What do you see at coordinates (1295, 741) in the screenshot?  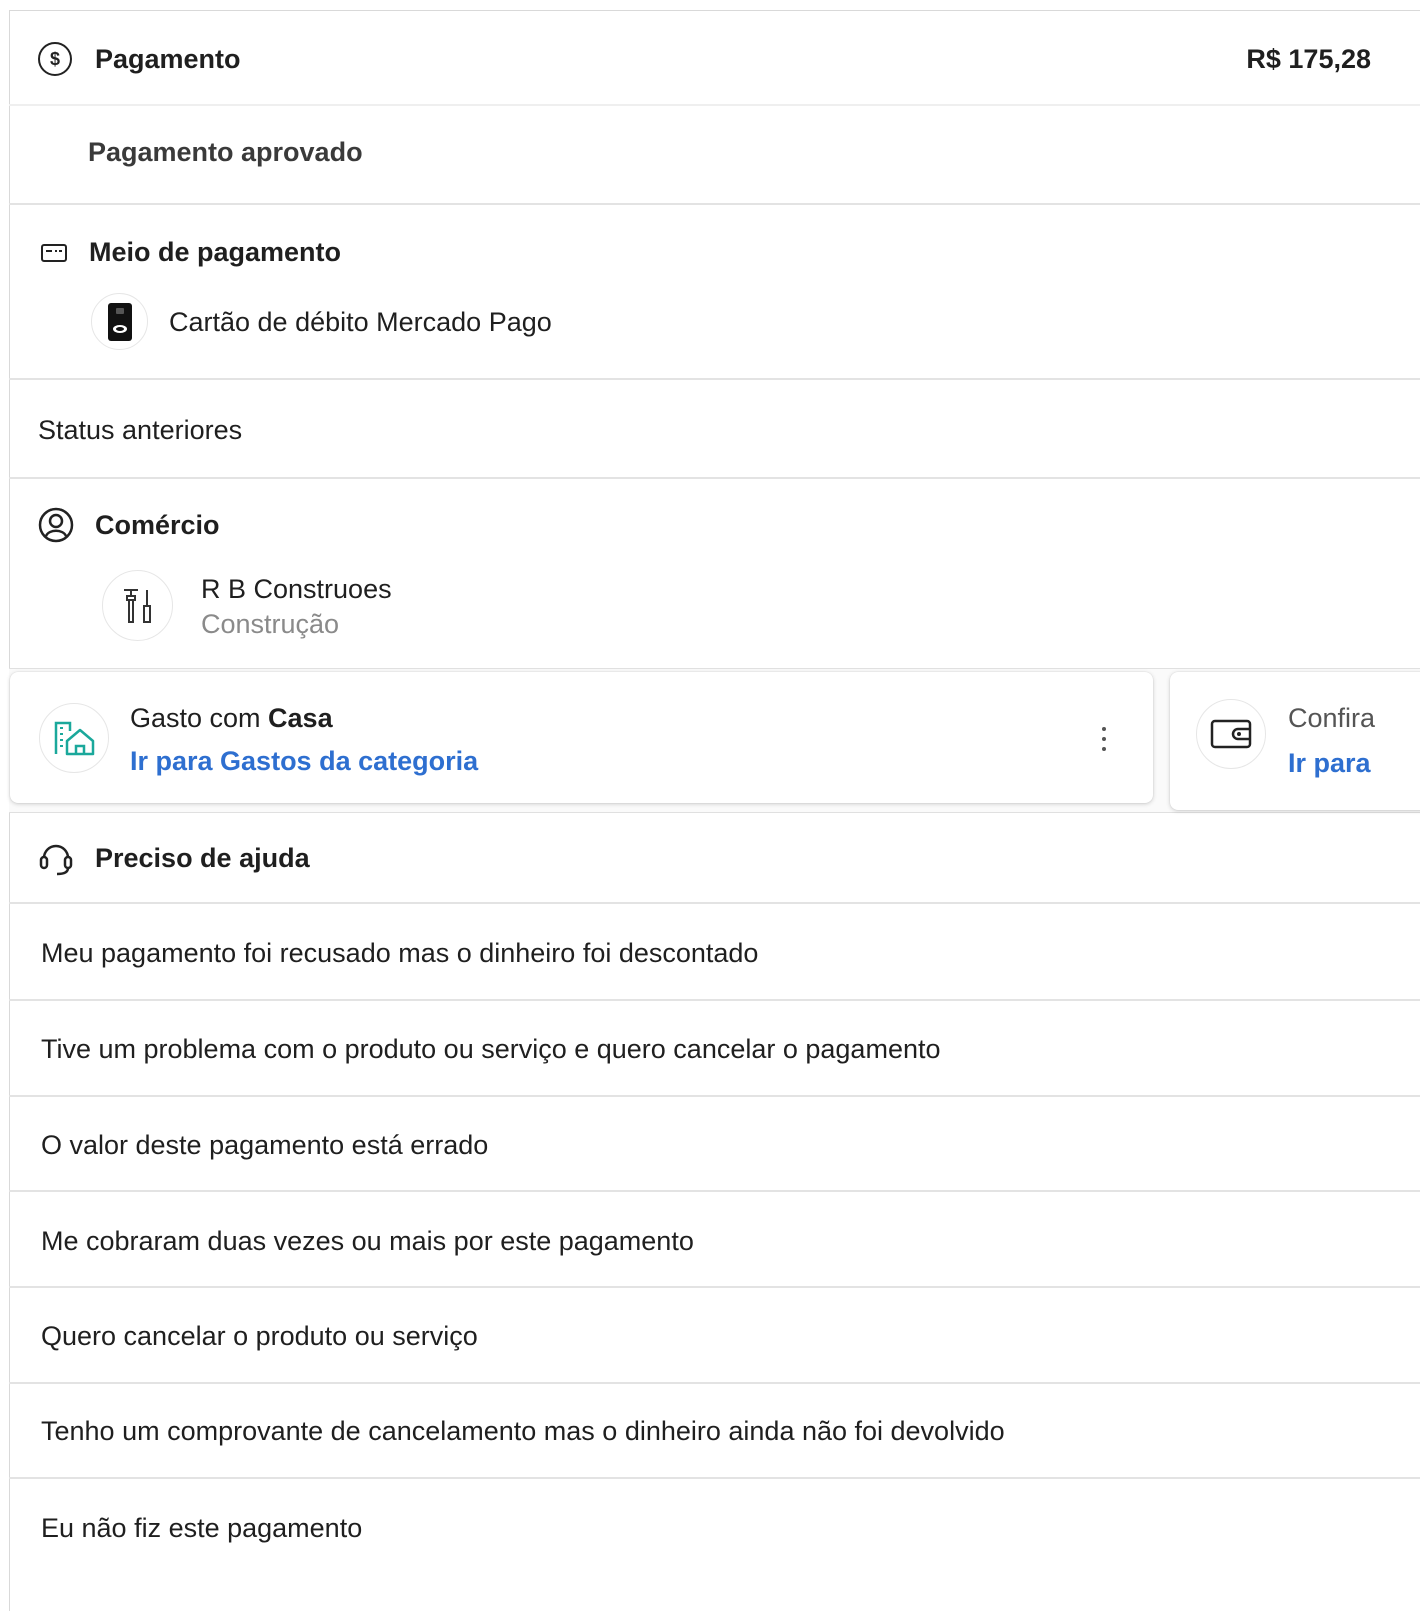 I see `wallet-insight-card: Confira Ir para` at bounding box center [1295, 741].